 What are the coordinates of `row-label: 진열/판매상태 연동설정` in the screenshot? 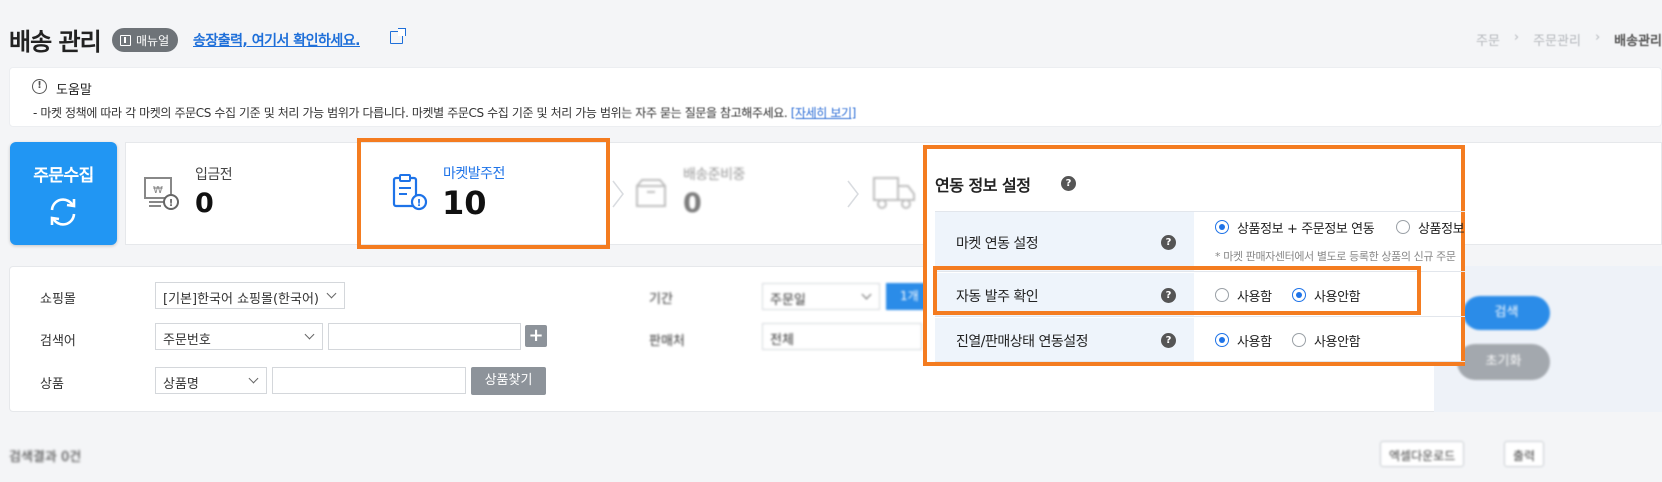 It's located at (1022, 342).